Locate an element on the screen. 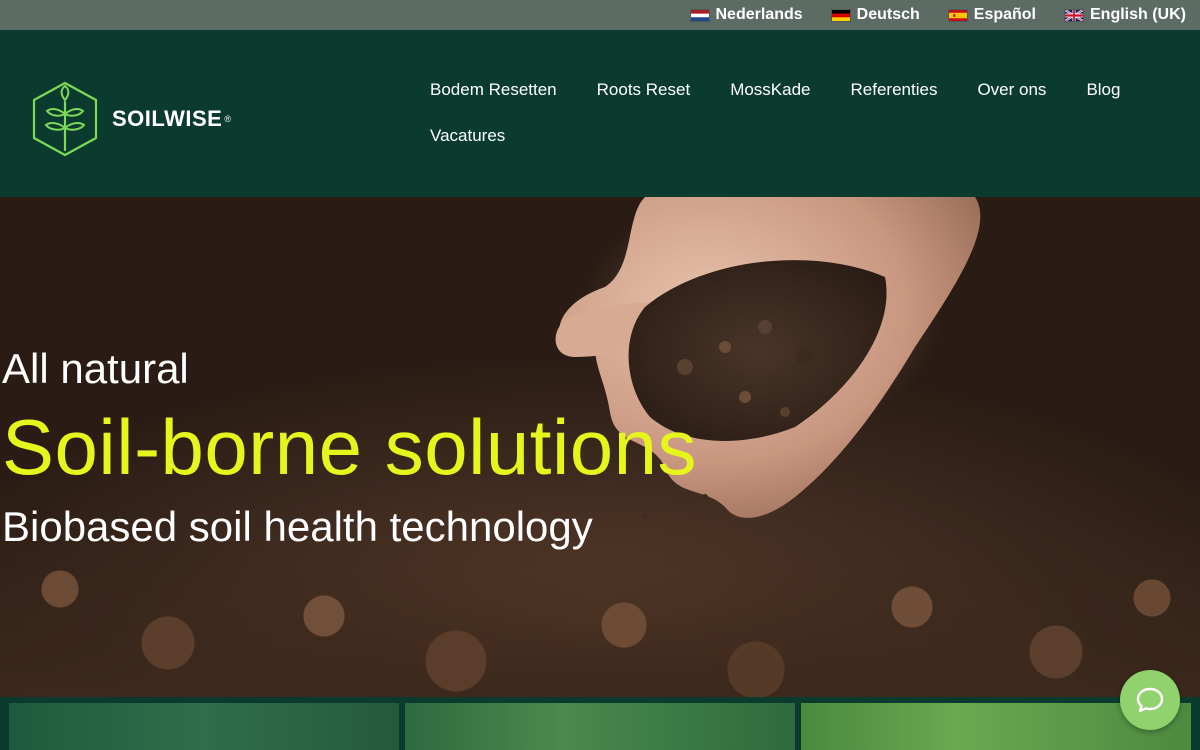 The height and width of the screenshot is (750, 1200). brand-name: SOILWISE is located at coordinates (167, 118).